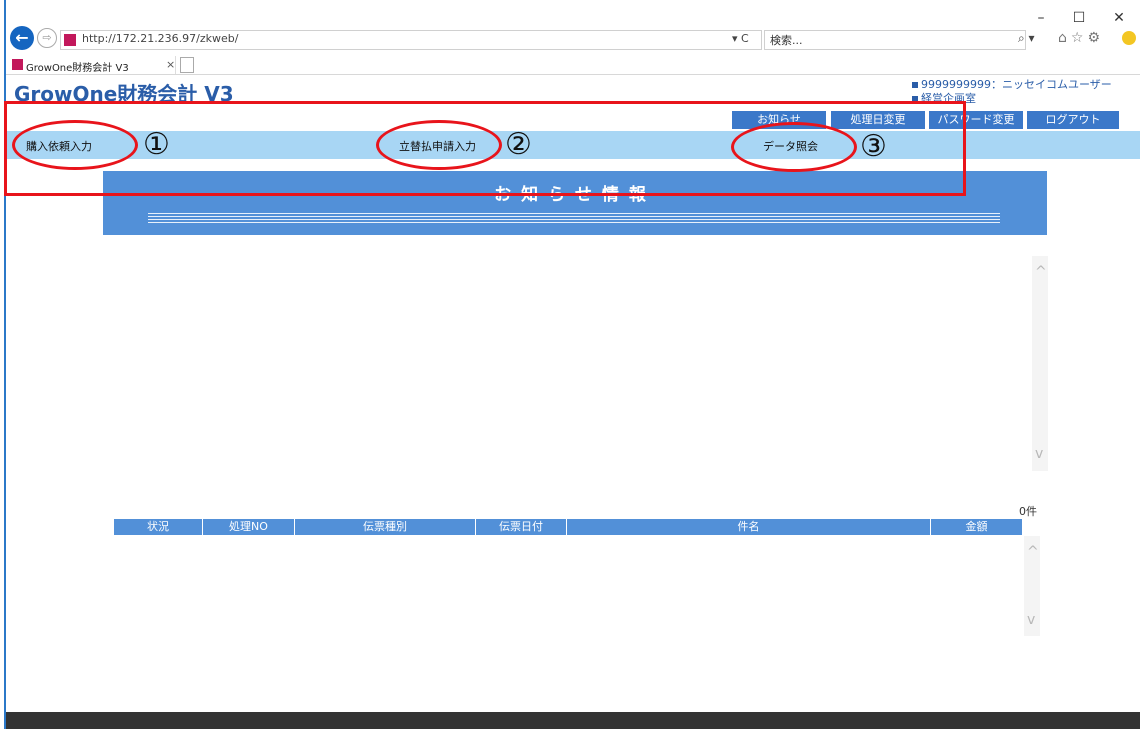 Image resolution: width=1140 pixels, height=729 pixels. What do you see at coordinates (156, 144) in the screenshot?
I see `annotation-number-1: ①` at bounding box center [156, 144].